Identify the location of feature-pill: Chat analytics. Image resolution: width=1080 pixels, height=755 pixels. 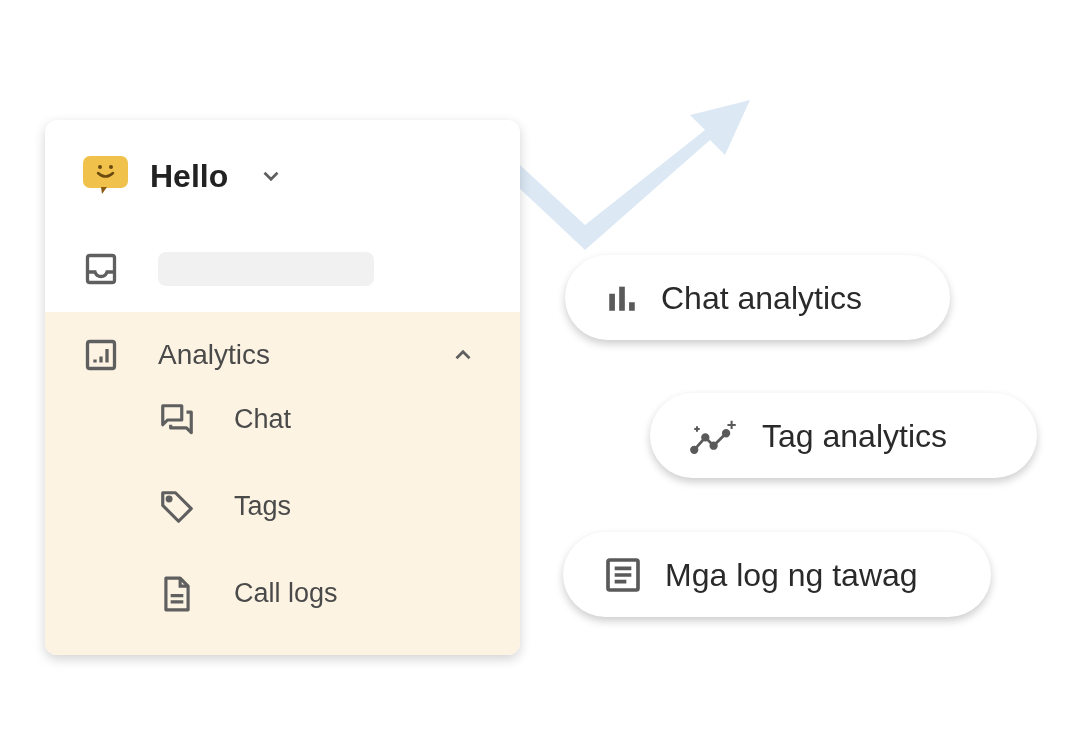
(757, 297).